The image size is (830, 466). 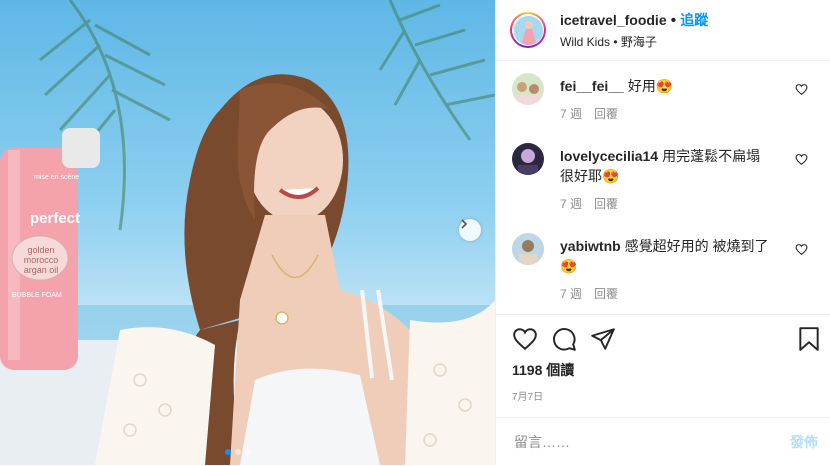 I want to click on comment-text: 好用😍, so click(x=650, y=86).